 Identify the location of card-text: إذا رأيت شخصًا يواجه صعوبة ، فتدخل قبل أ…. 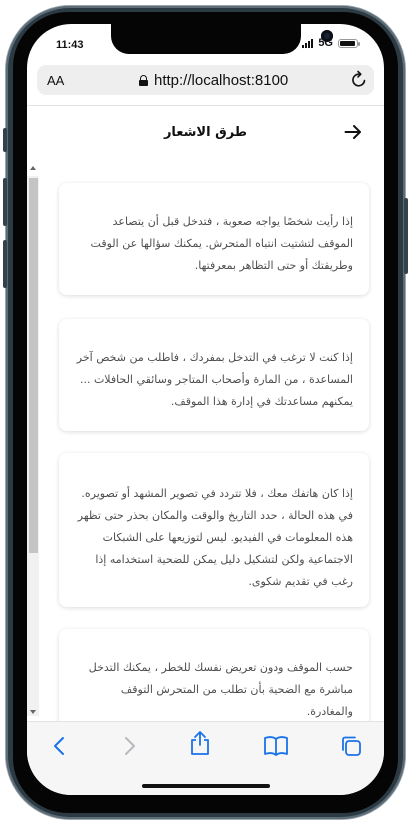
(221, 243).